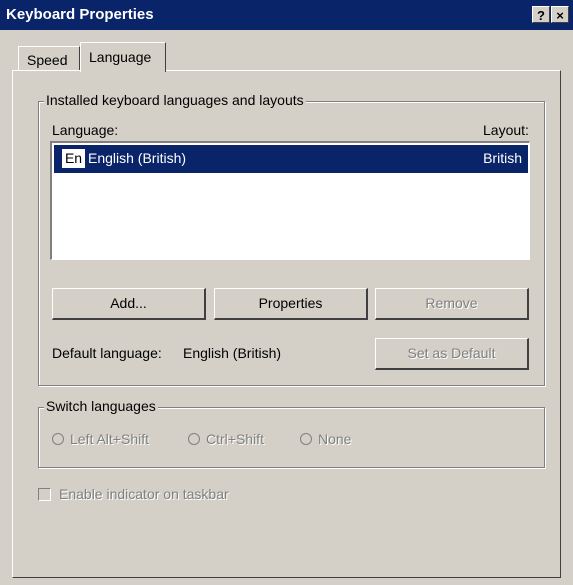  I want to click on default-language-label: Default language:, so click(107, 353).